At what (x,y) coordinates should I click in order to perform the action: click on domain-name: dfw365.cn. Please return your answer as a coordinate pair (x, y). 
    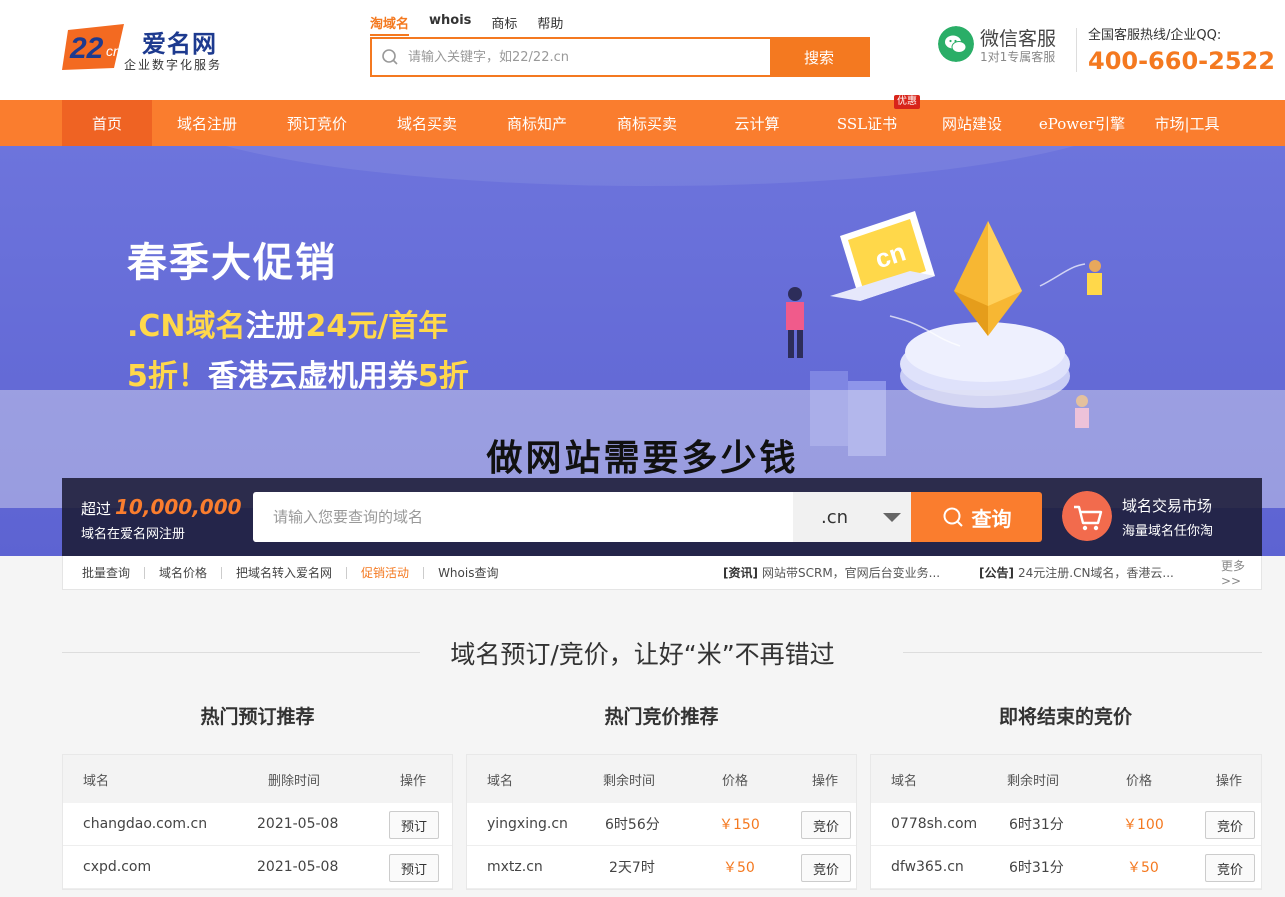
    Looking at the image, I should click on (927, 867).